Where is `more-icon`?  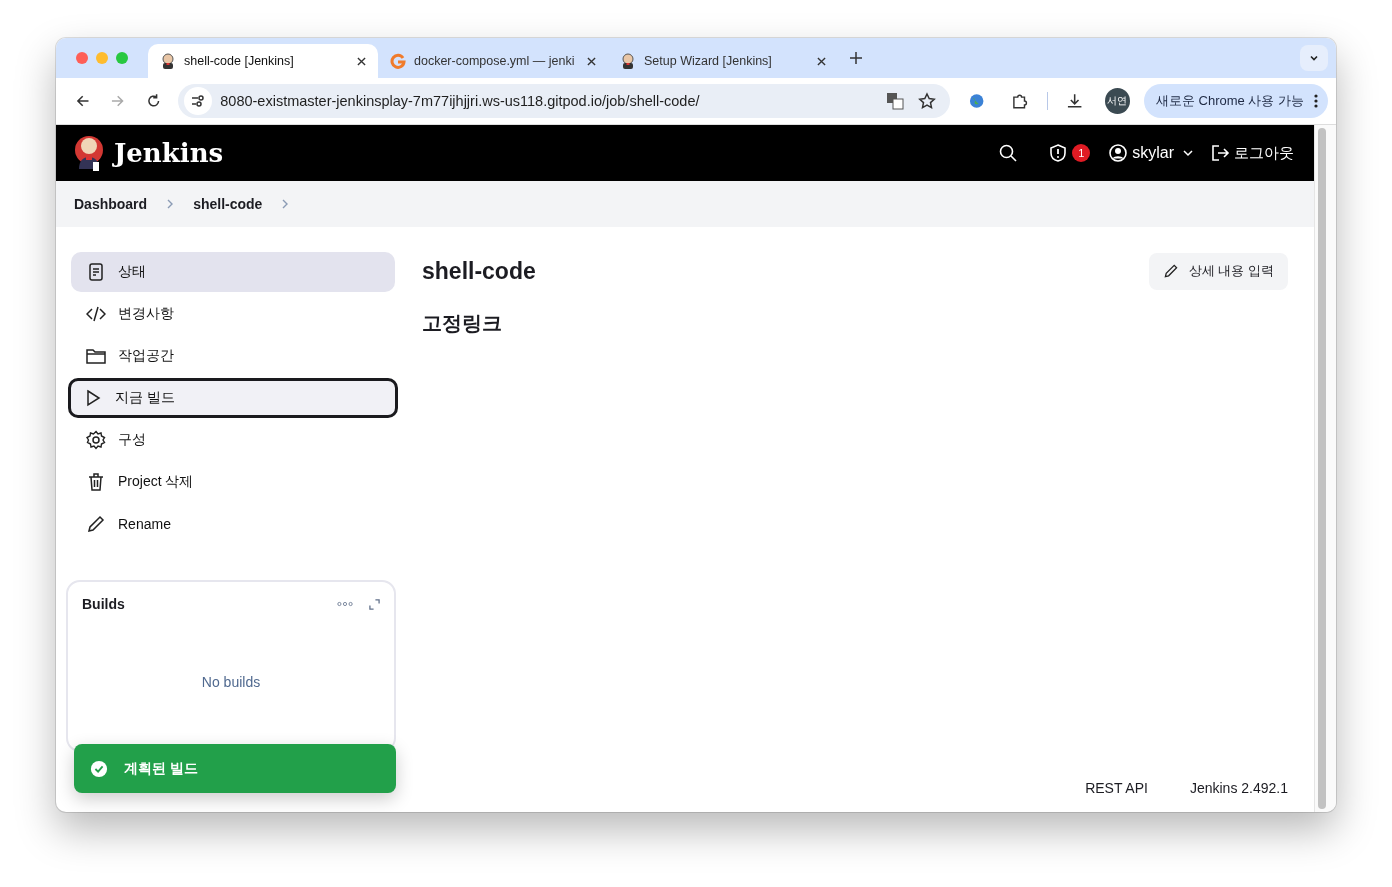
more-icon is located at coordinates (1316, 101).